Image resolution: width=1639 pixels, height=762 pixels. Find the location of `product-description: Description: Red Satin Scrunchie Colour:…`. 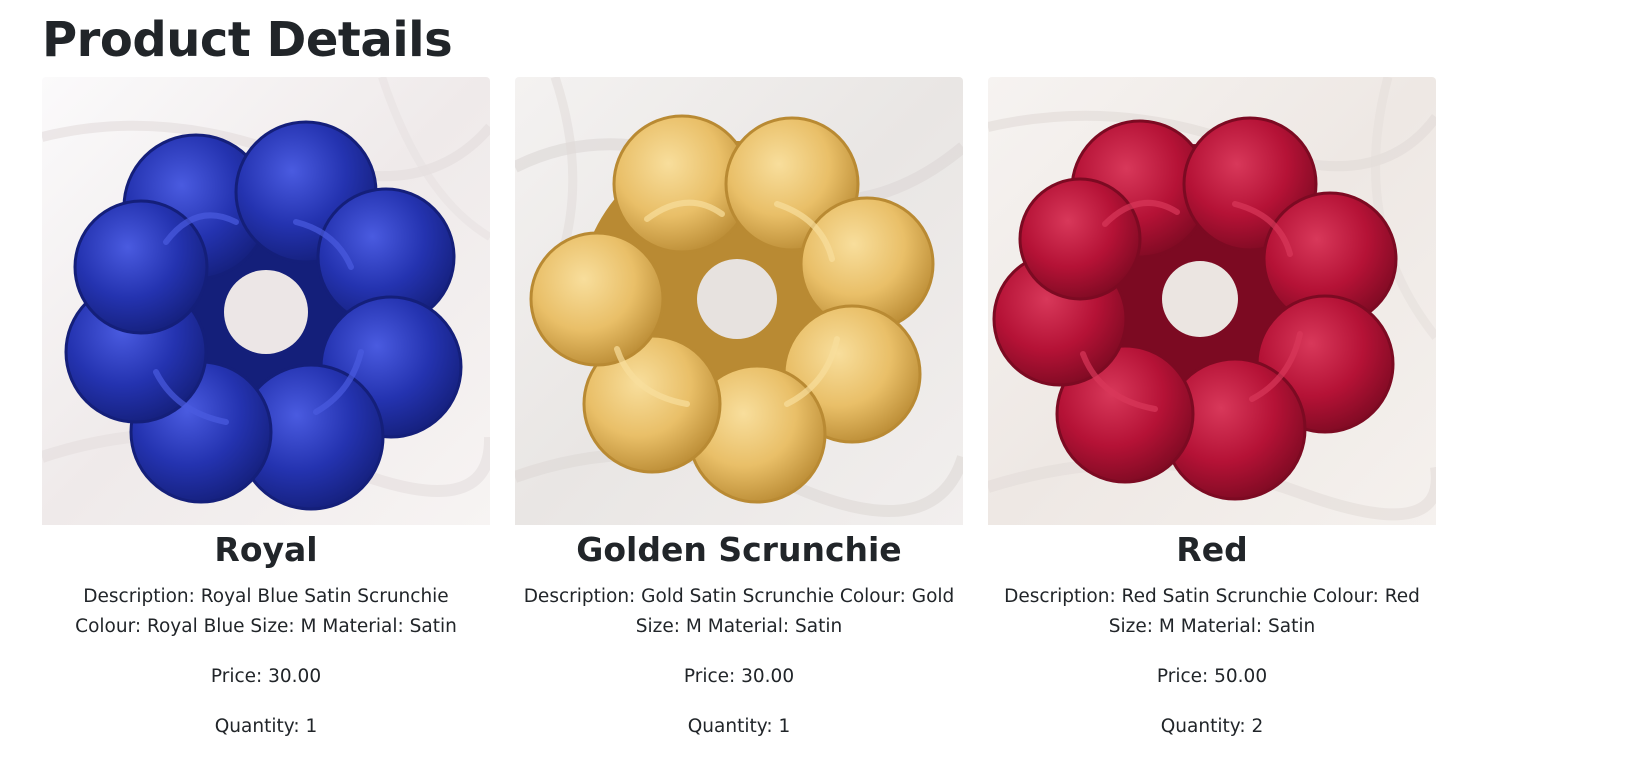

product-description: Description: Red Satin Scrunchie Colour:… is located at coordinates (1212, 611).